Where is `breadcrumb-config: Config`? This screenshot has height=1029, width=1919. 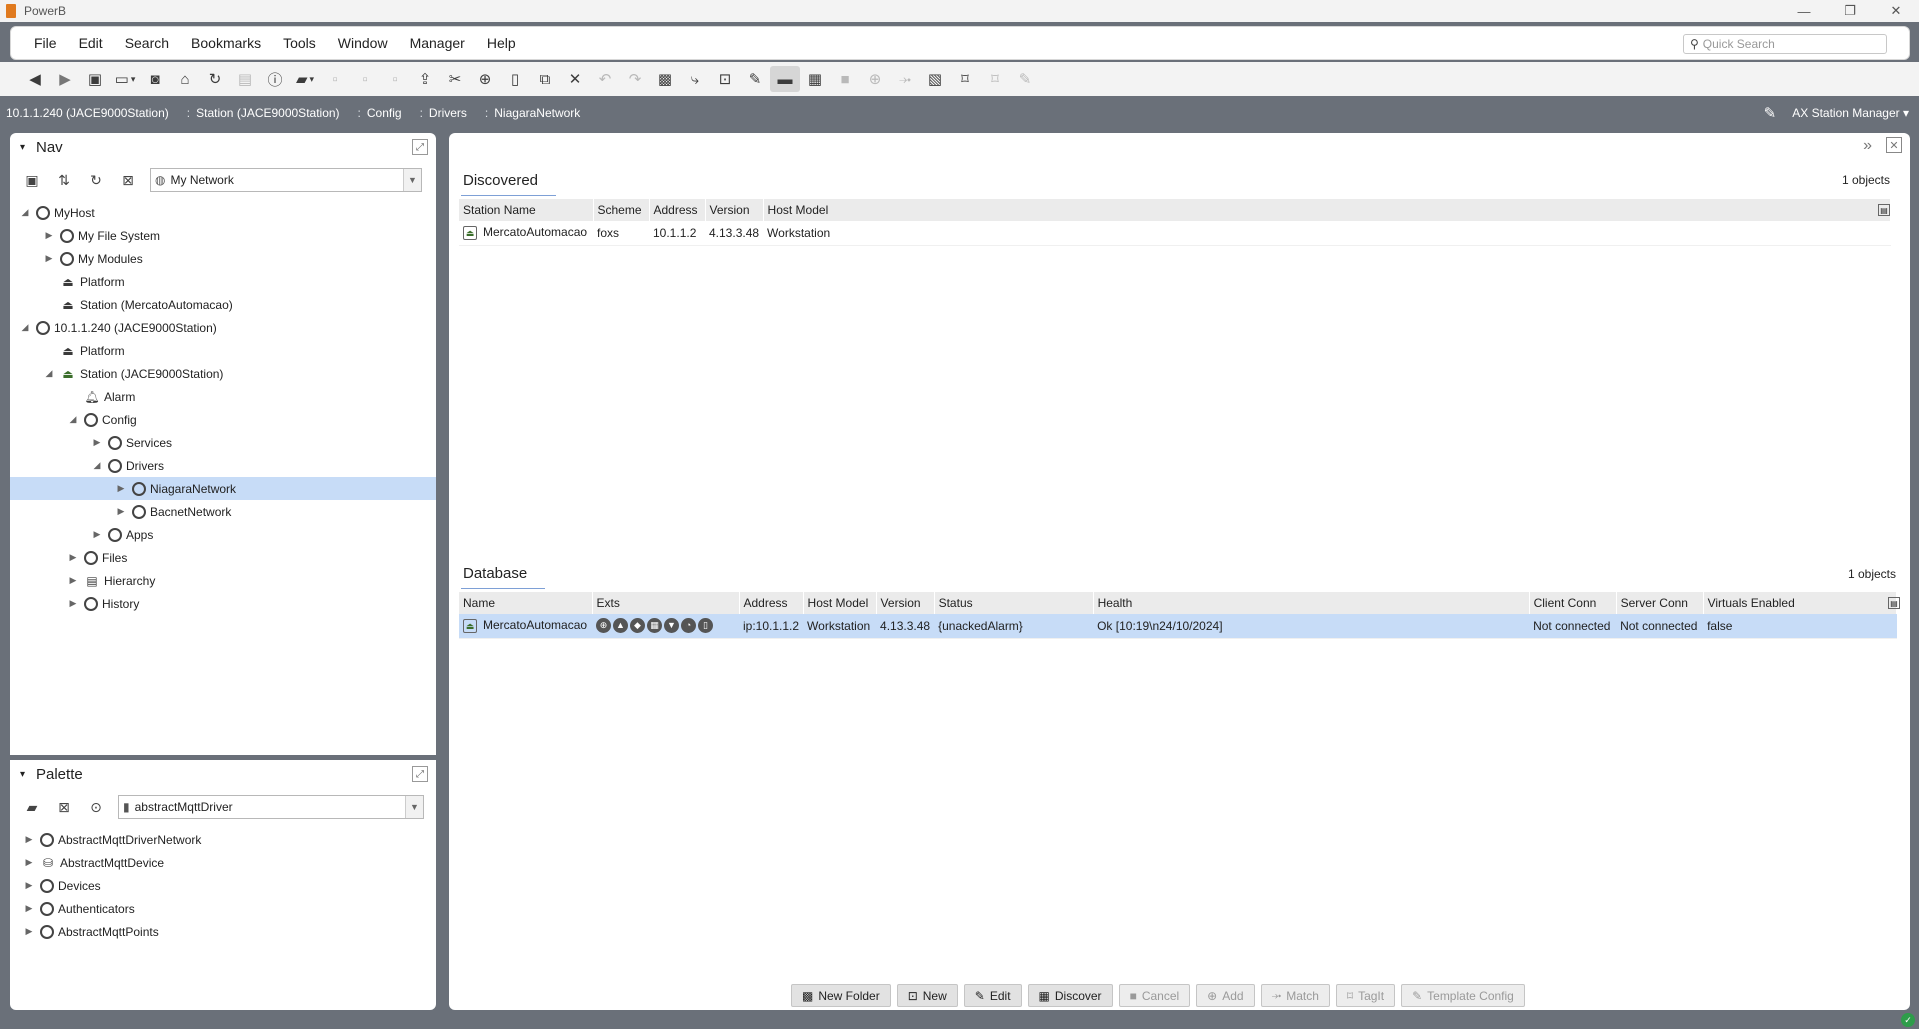
breadcrumb-config: Config is located at coordinates (387, 113).